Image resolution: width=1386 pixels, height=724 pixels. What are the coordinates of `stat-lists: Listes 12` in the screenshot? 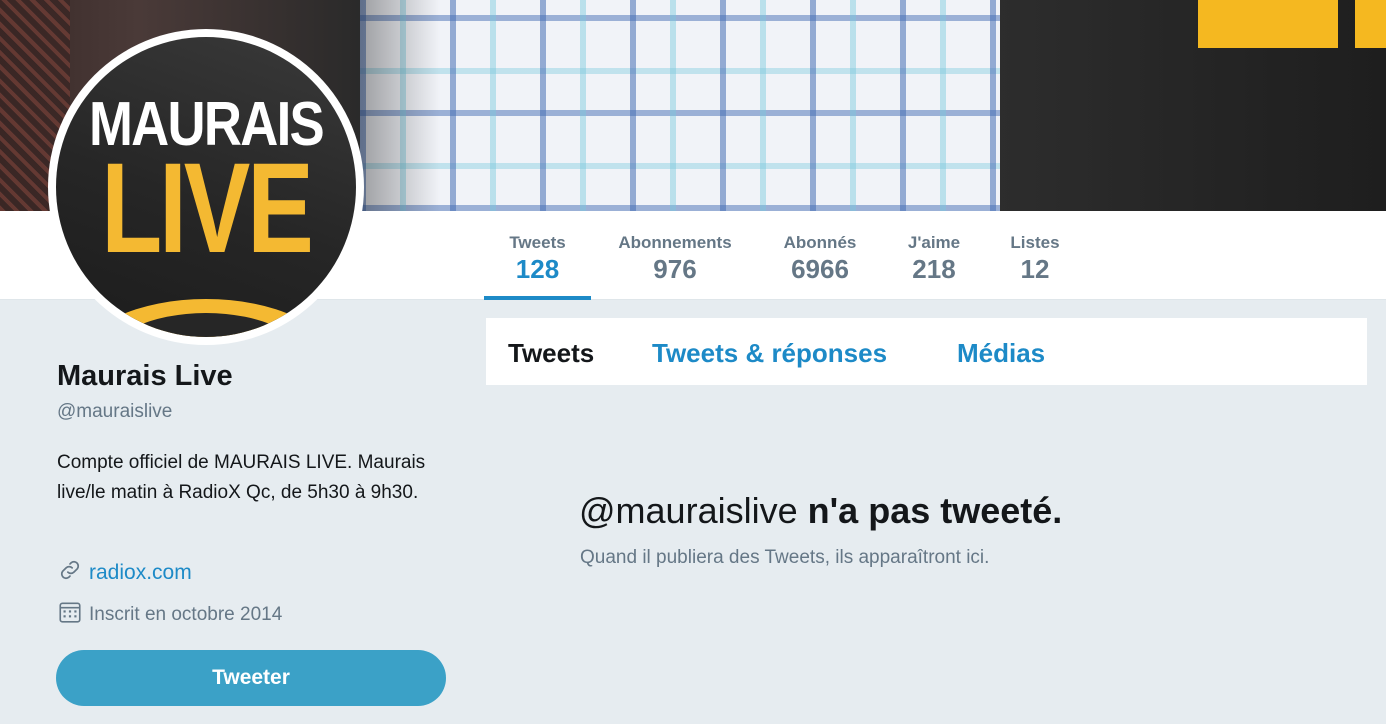 It's located at (1035, 255).